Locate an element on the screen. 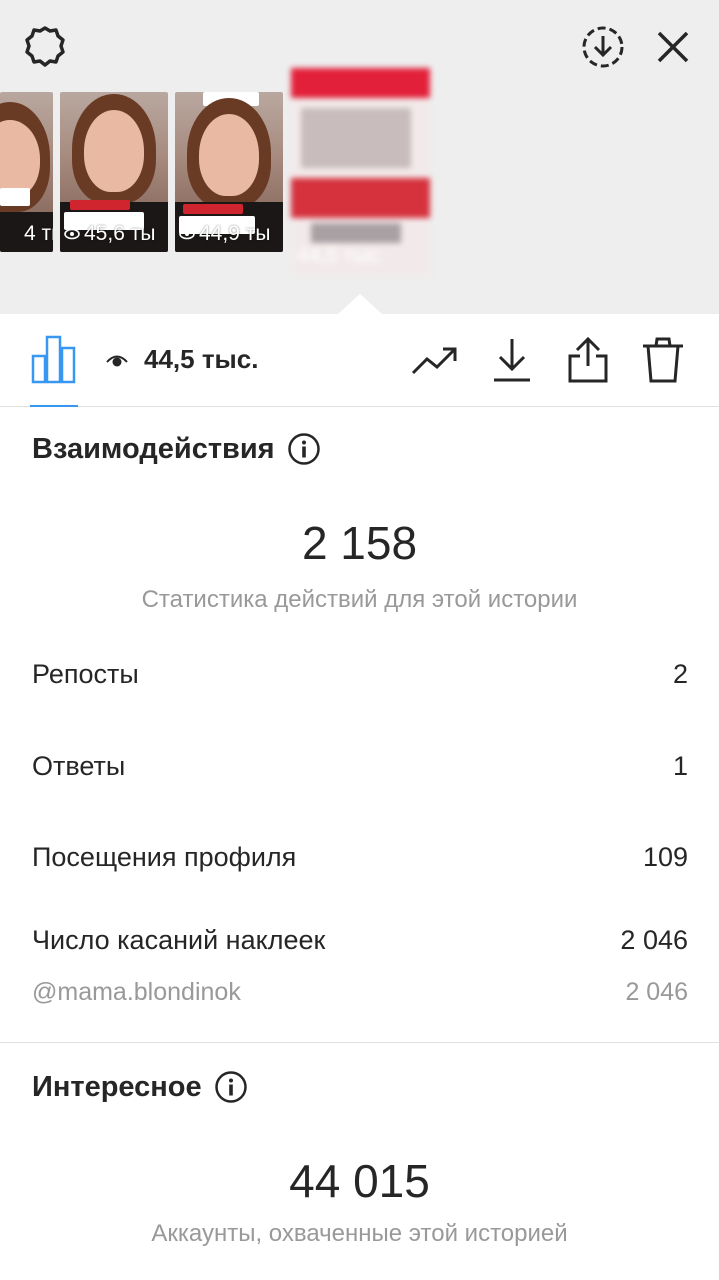 The height and width of the screenshot is (1280, 719). active-tab-indicator is located at coordinates (54, 406).